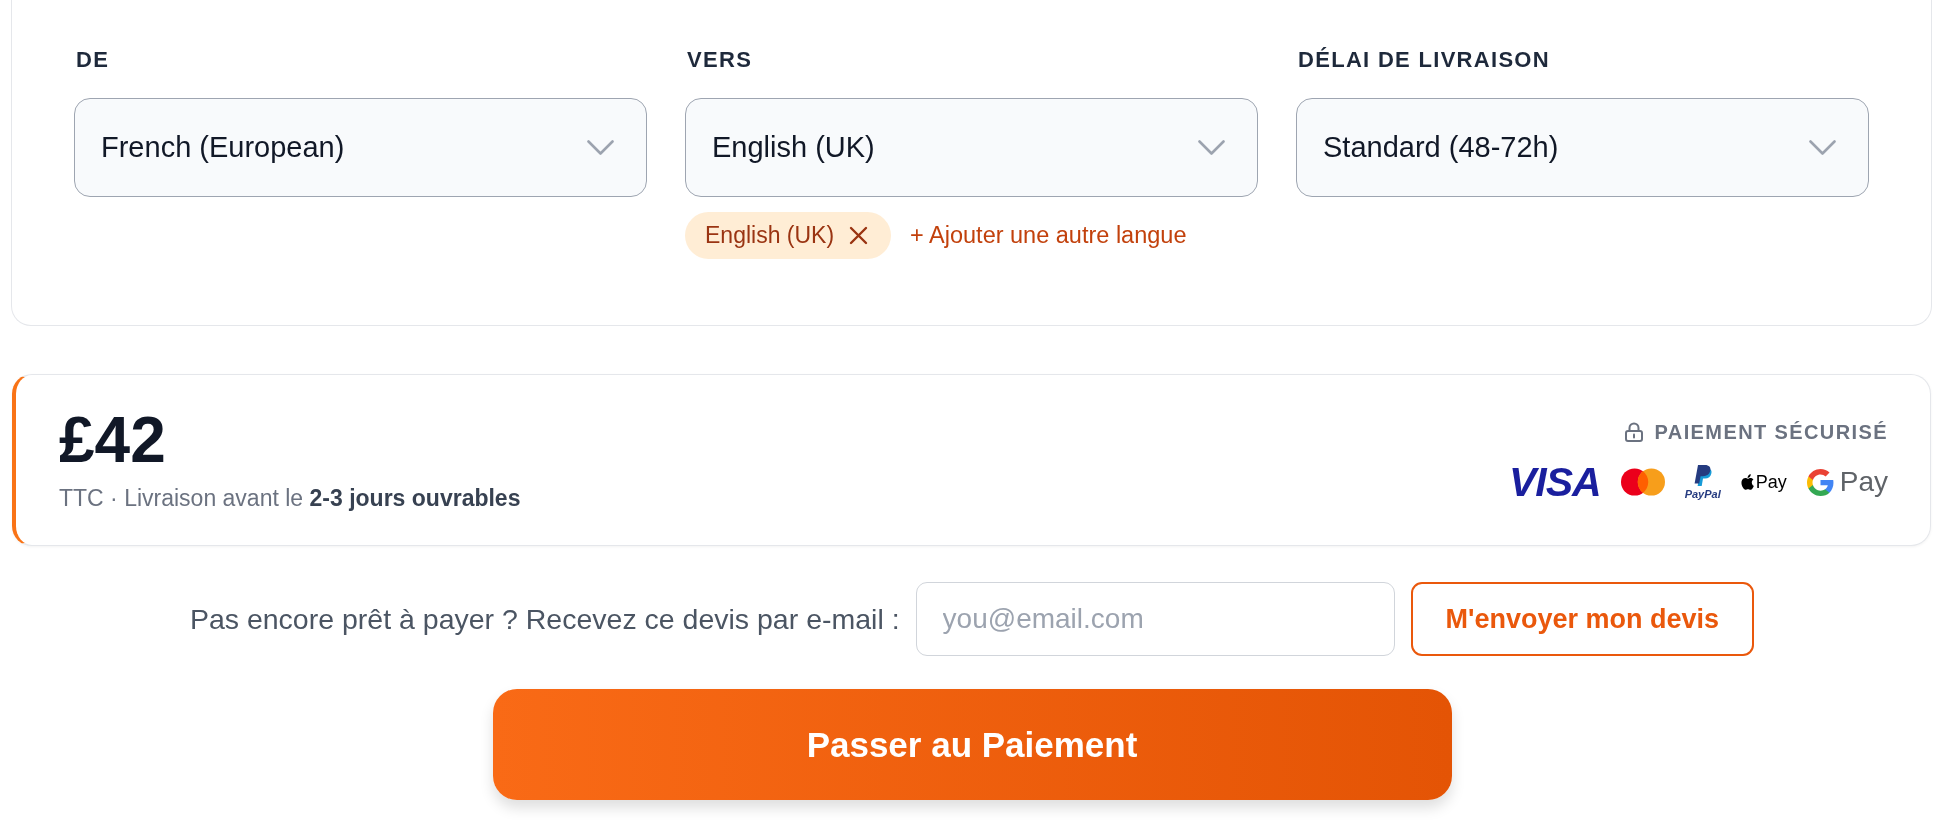 The width and height of the screenshot is (1944, 824). What do you see at coordinates (360, 147) in the screenshot?
I see `select-dropdown: French (European)` at bounding box center [360, 147].